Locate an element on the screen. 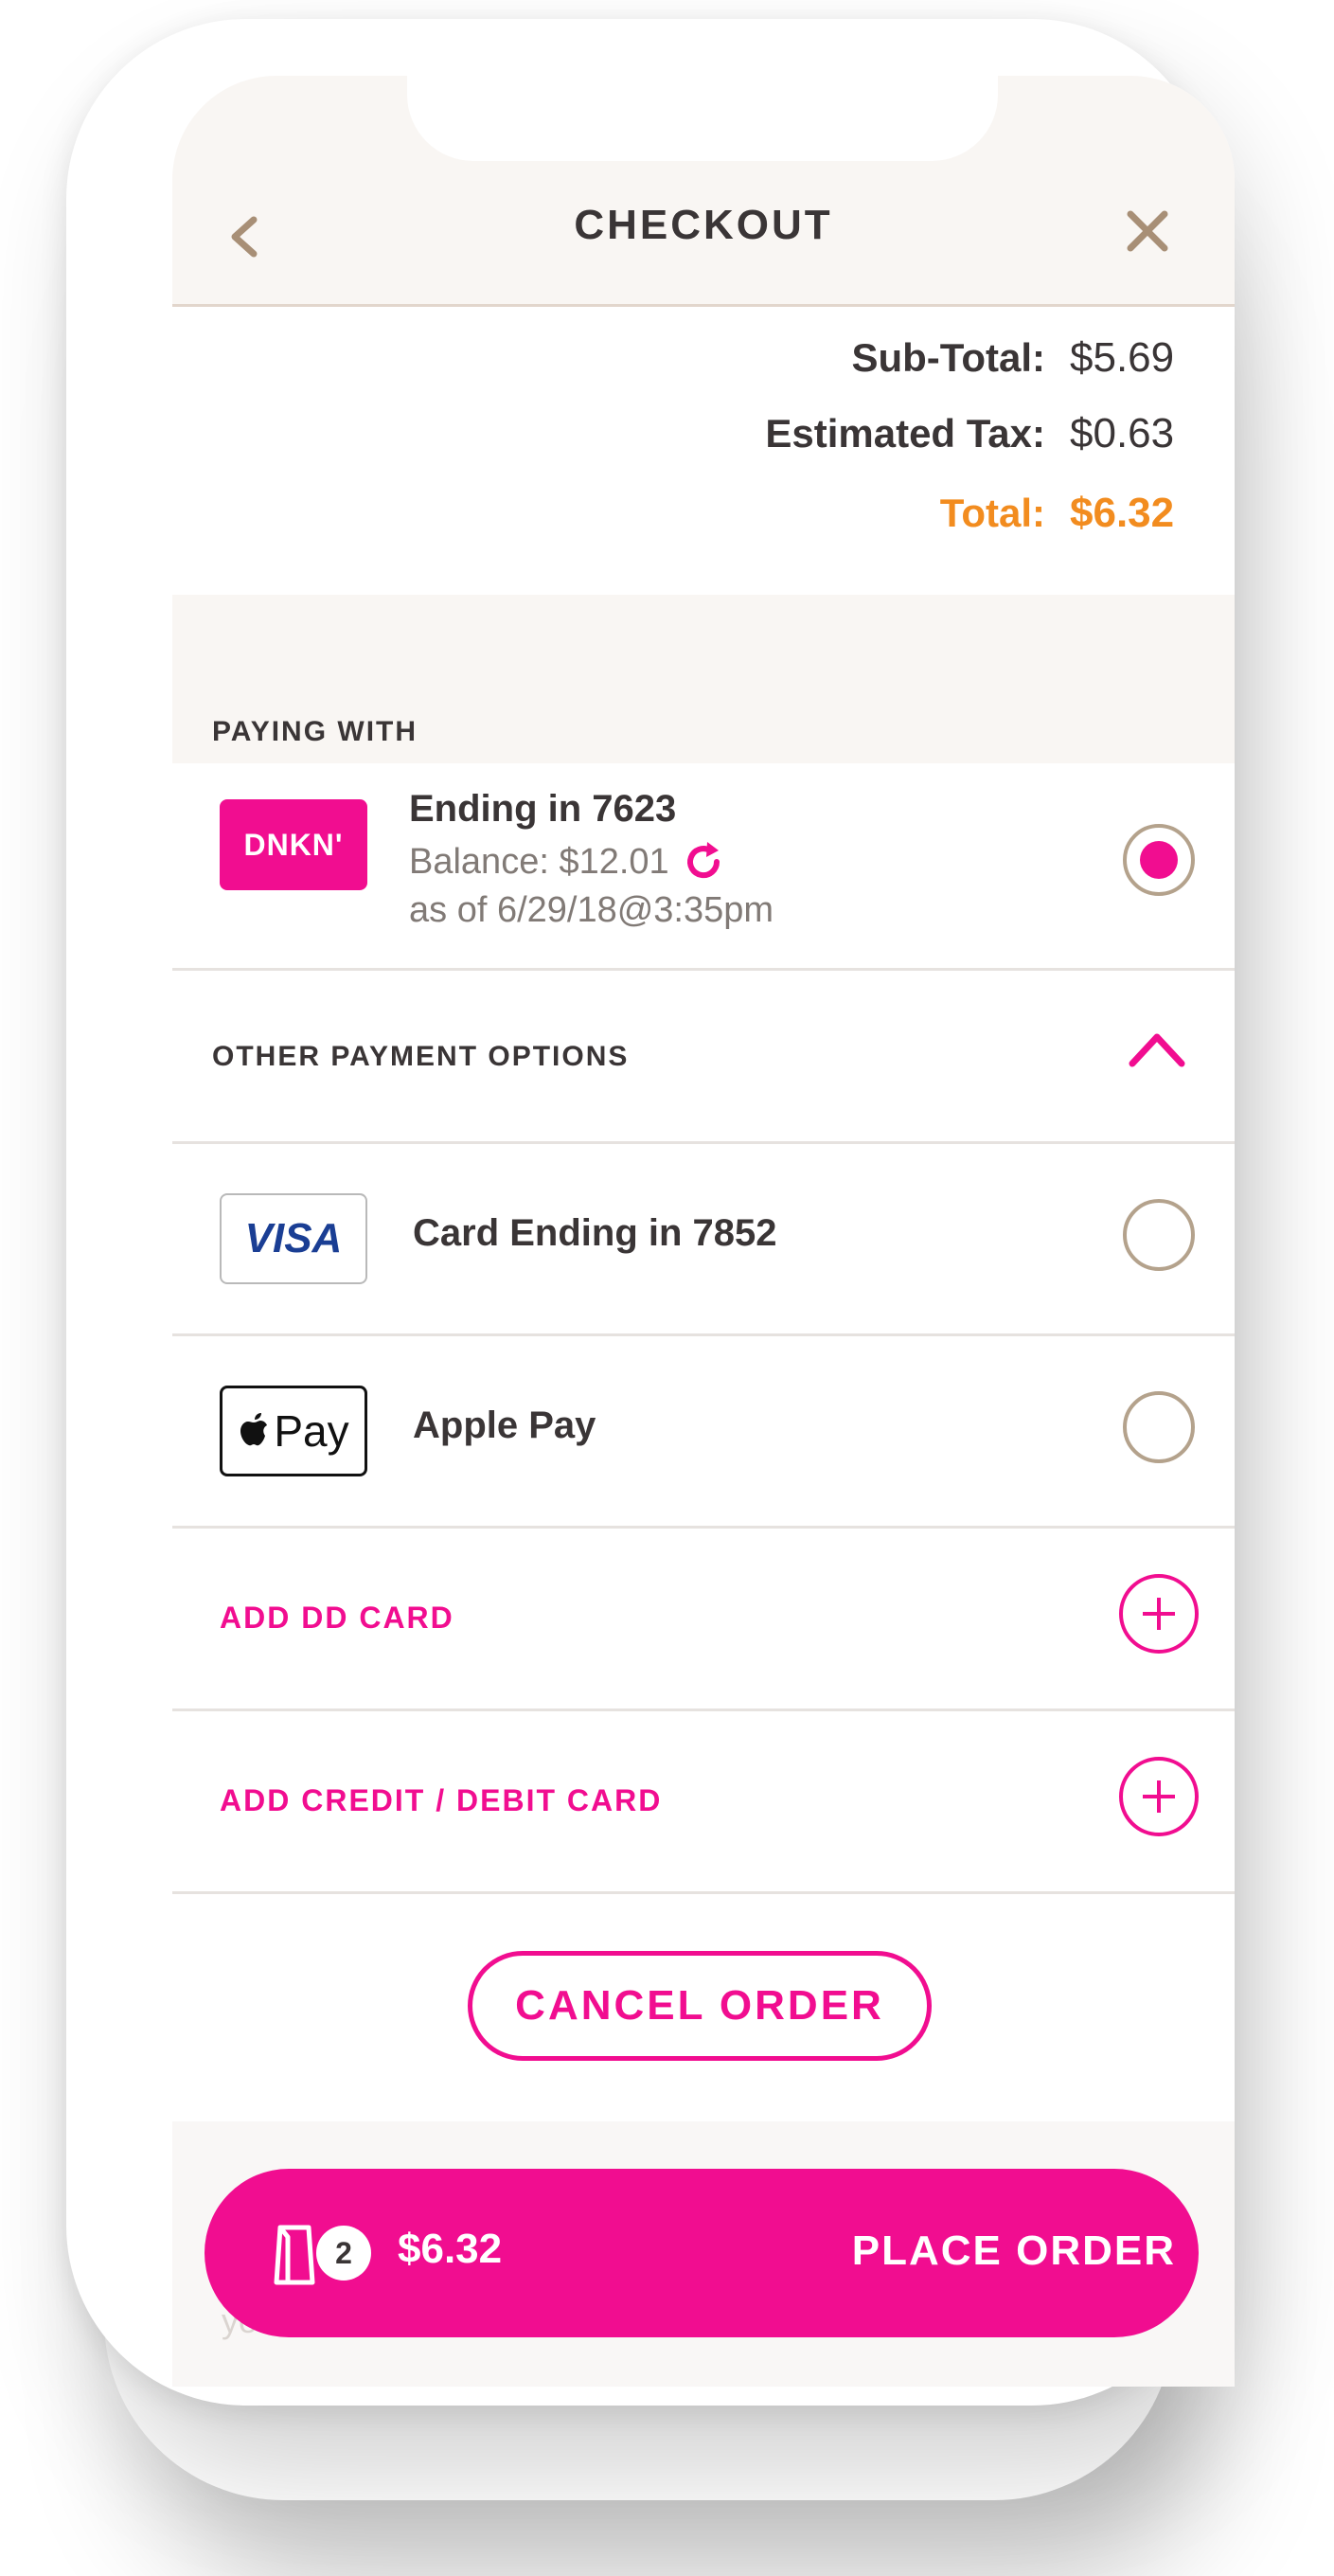 This screenshot has width=1334, height=2576. place-order-label: PLACE ORDER is located at coordinates (1013, 2250).